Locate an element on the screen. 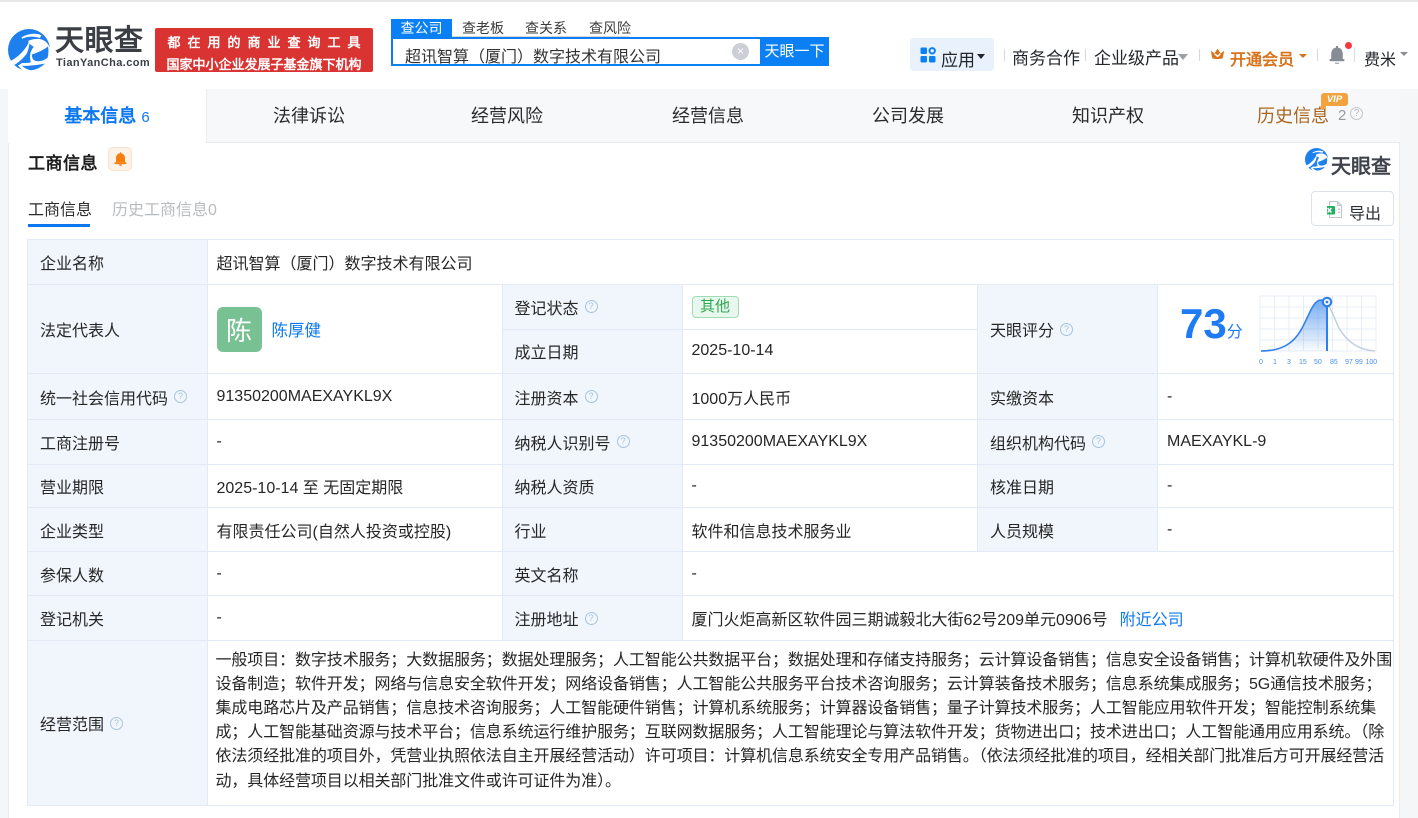  svg-text: 50 is located at coordinates (1318, 362).